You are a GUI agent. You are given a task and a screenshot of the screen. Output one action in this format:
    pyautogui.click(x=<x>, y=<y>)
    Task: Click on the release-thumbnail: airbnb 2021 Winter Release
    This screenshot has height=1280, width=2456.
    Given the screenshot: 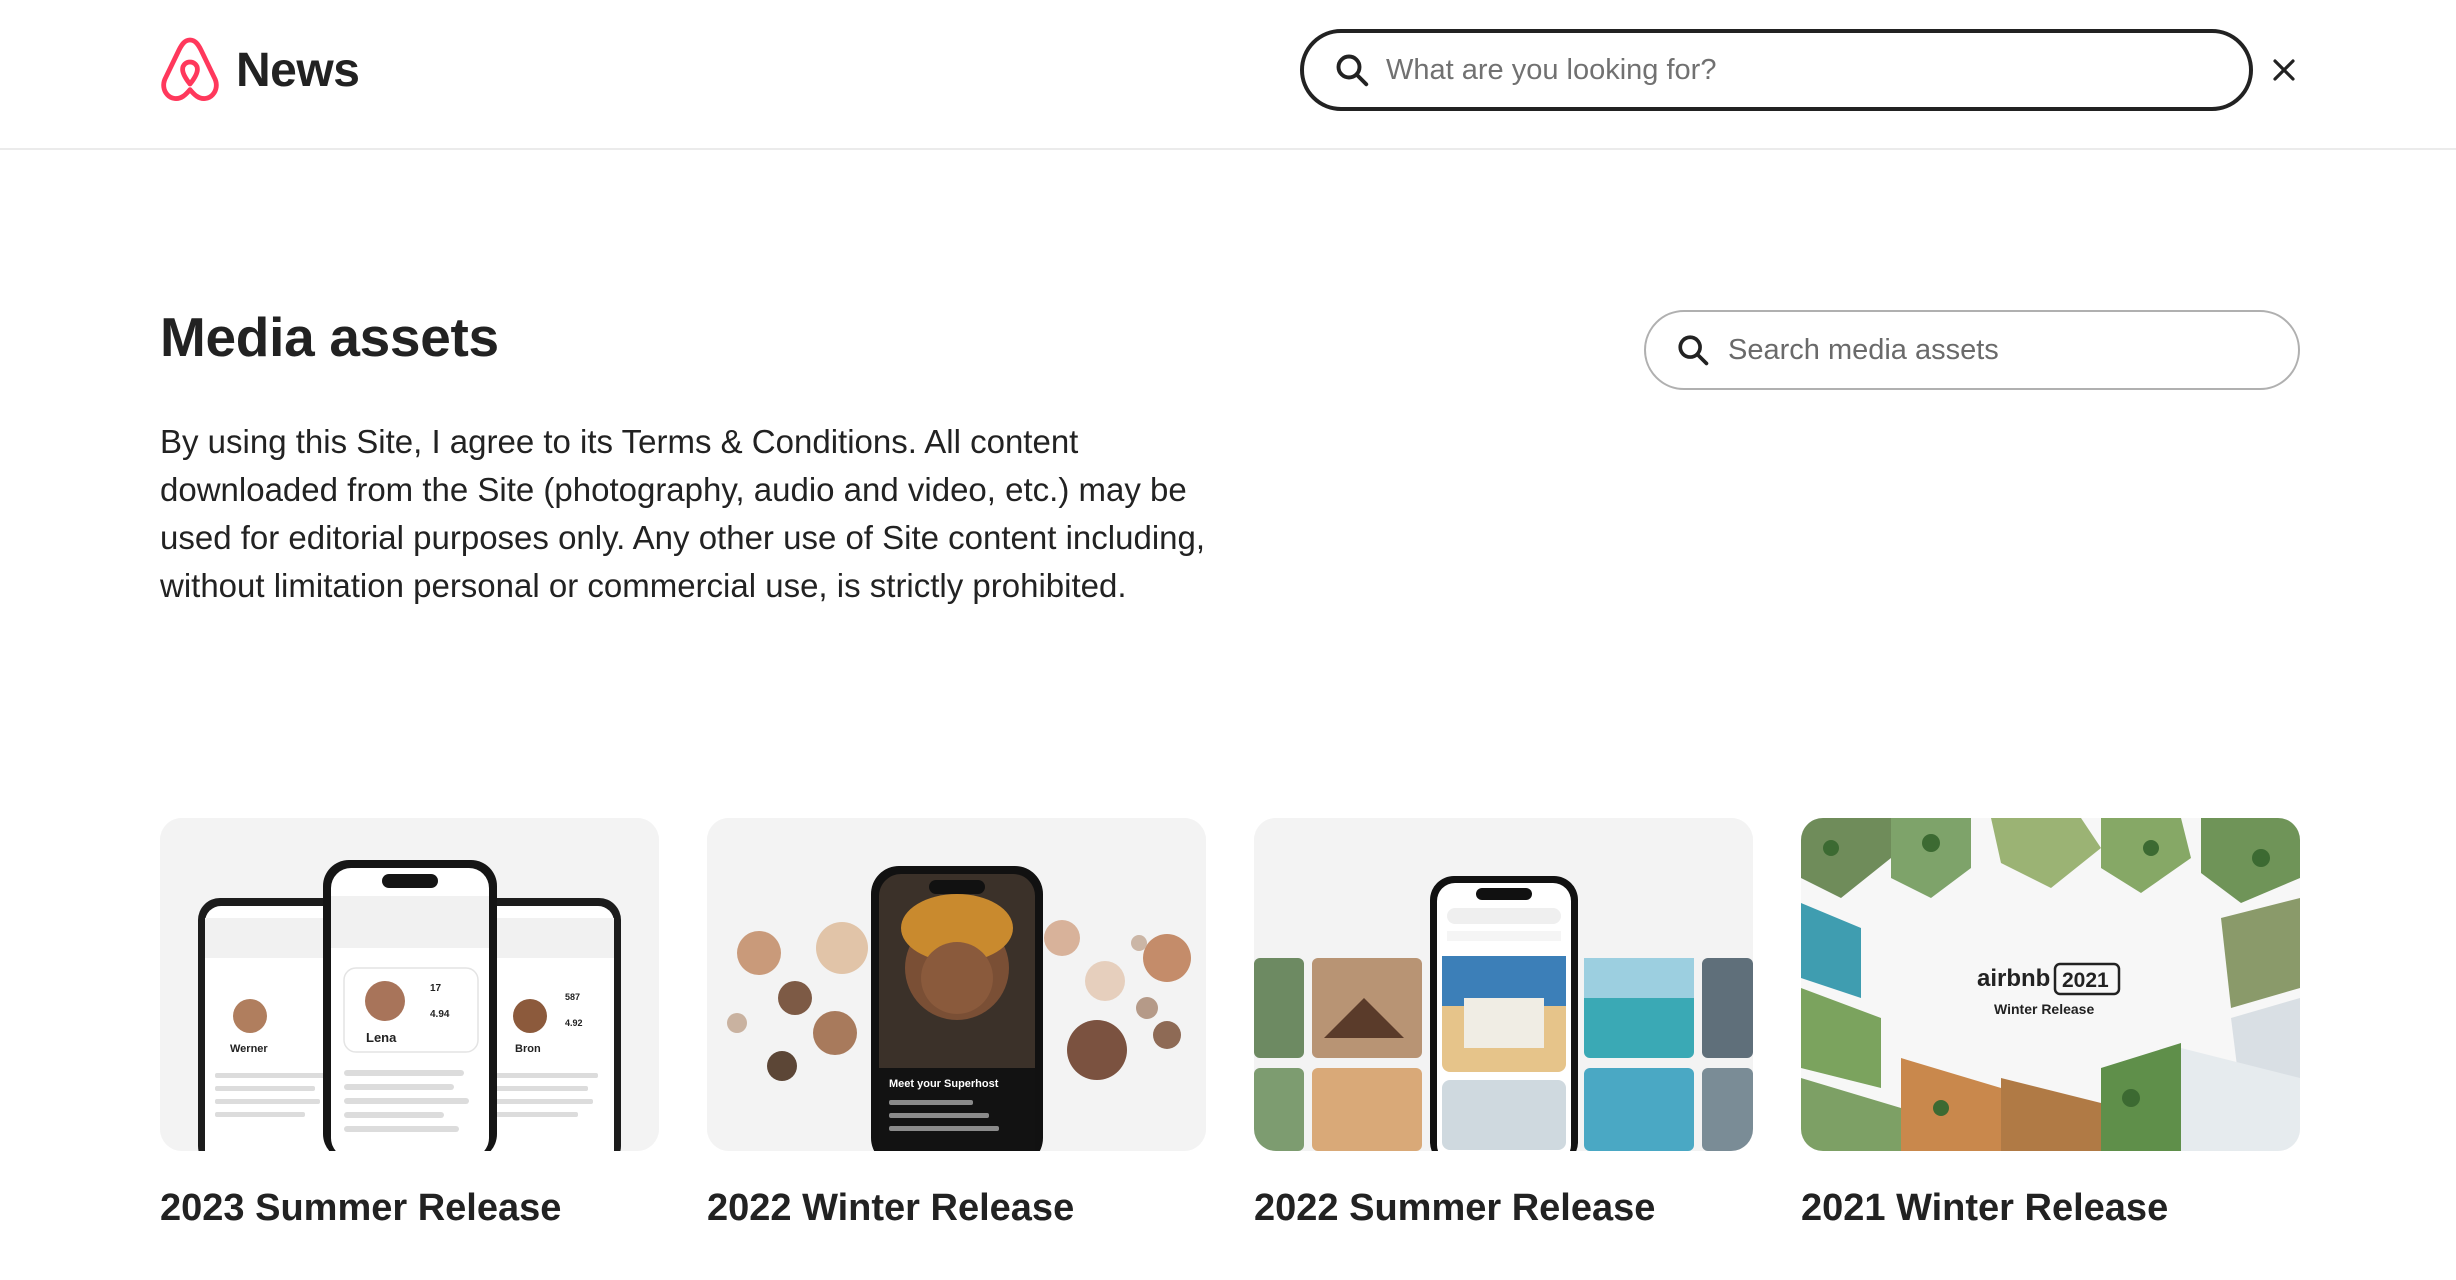 What is the action you would take?
    pyautogui.click(x=2050, y=984)
    